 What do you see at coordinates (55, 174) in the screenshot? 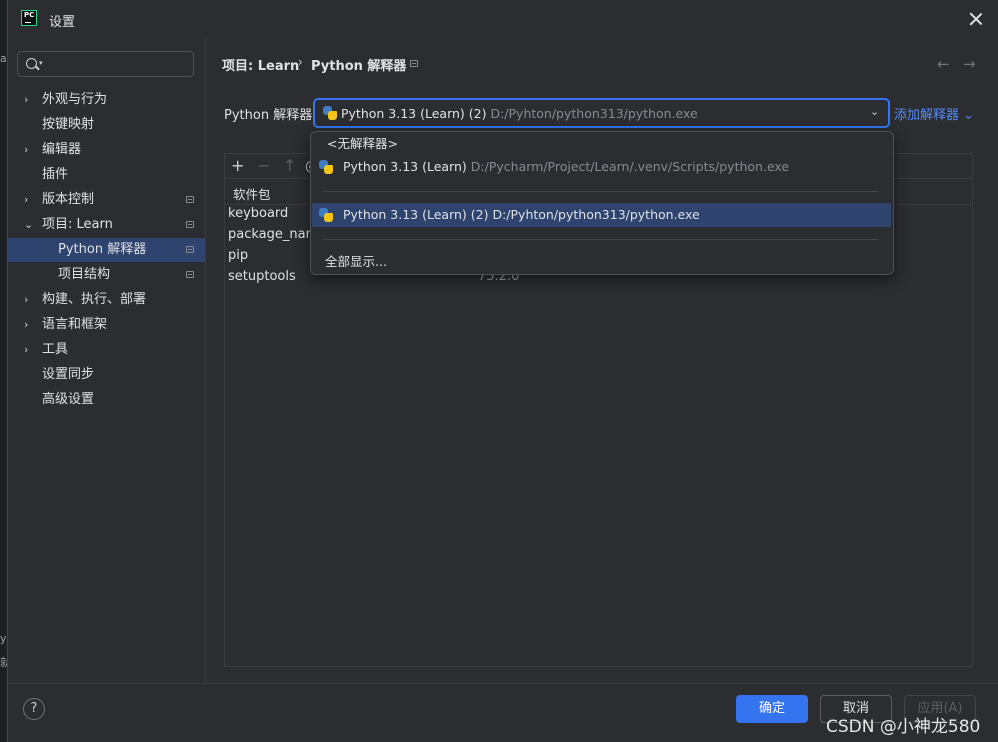
I see `sidebar-item-label: 插件` at bounding box center [55, 174].